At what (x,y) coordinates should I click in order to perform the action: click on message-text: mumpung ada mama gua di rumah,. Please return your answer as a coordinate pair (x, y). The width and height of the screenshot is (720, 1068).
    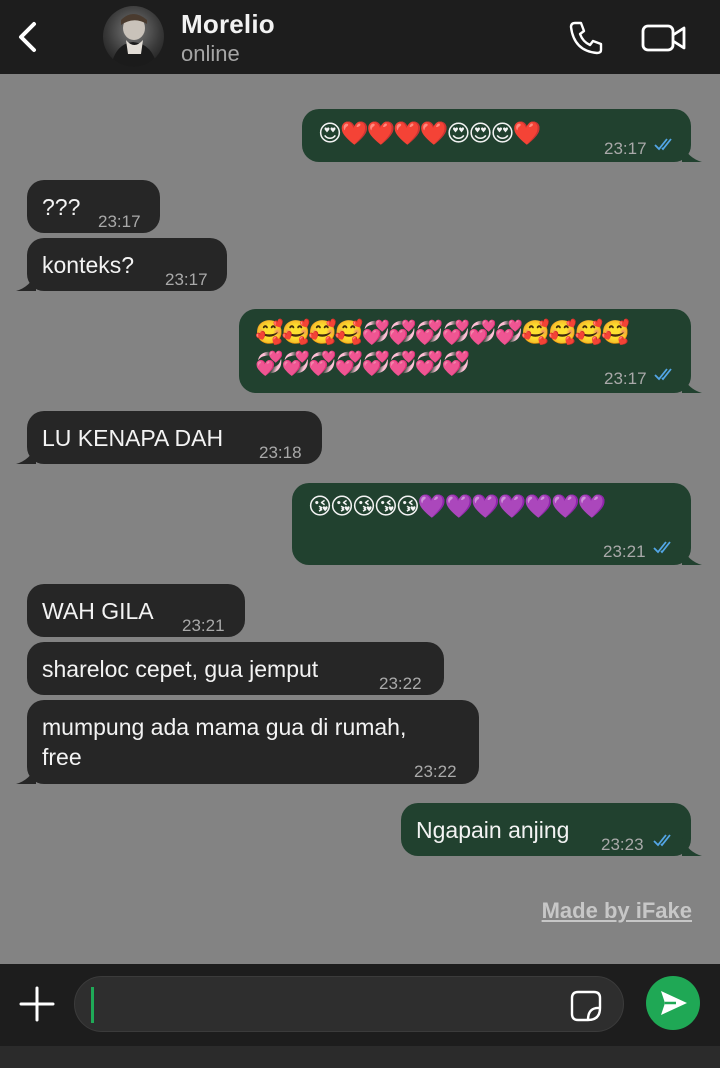
    Looking at the image, I should click on (224, 727).